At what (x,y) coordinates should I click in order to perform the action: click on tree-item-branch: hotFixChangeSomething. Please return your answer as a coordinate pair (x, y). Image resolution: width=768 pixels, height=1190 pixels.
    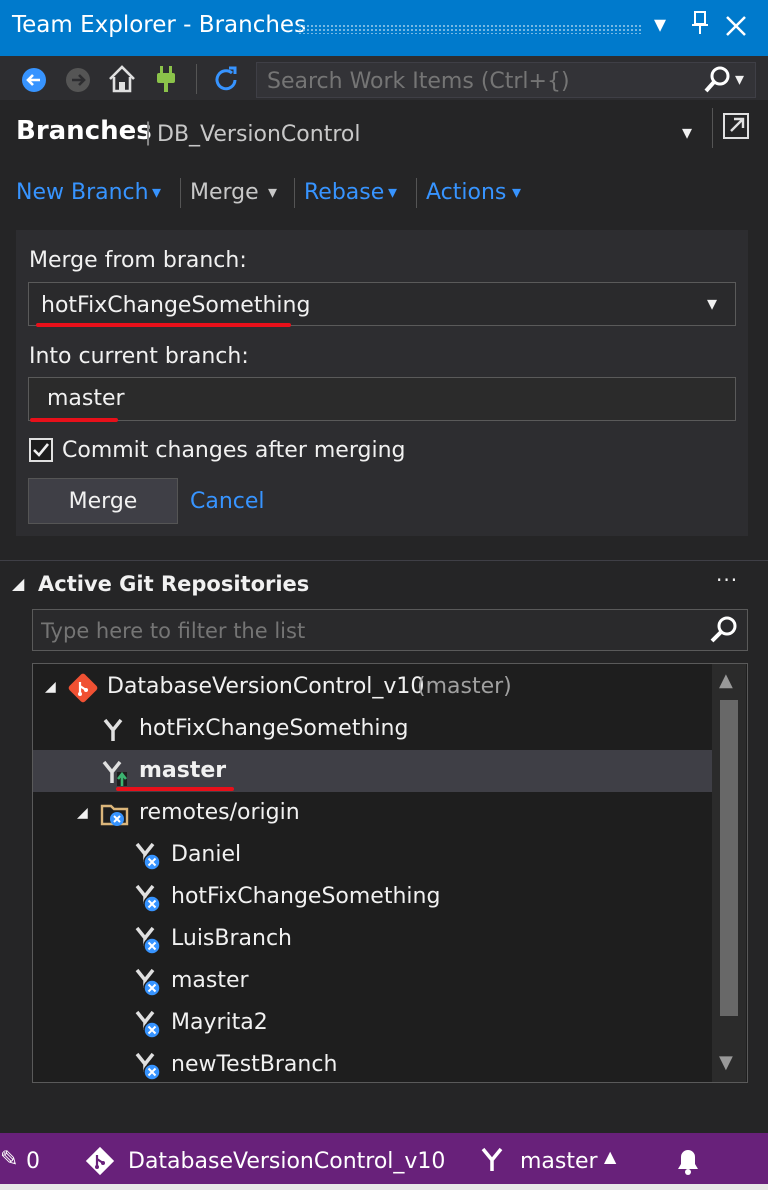
    Looking at the image, I should click on (373, 729).